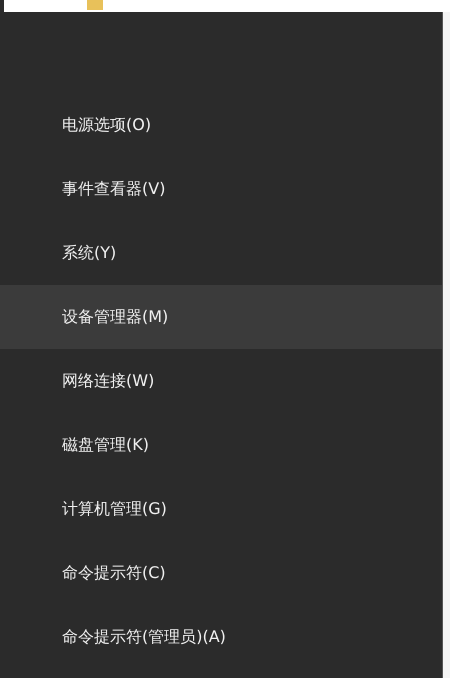 This screenshot has width=450, height=678. What do you see at coordinates (221, 573) in the screenshot?
I see `menu-item: 命令提示符(C)` at bounding box center [221, 573].